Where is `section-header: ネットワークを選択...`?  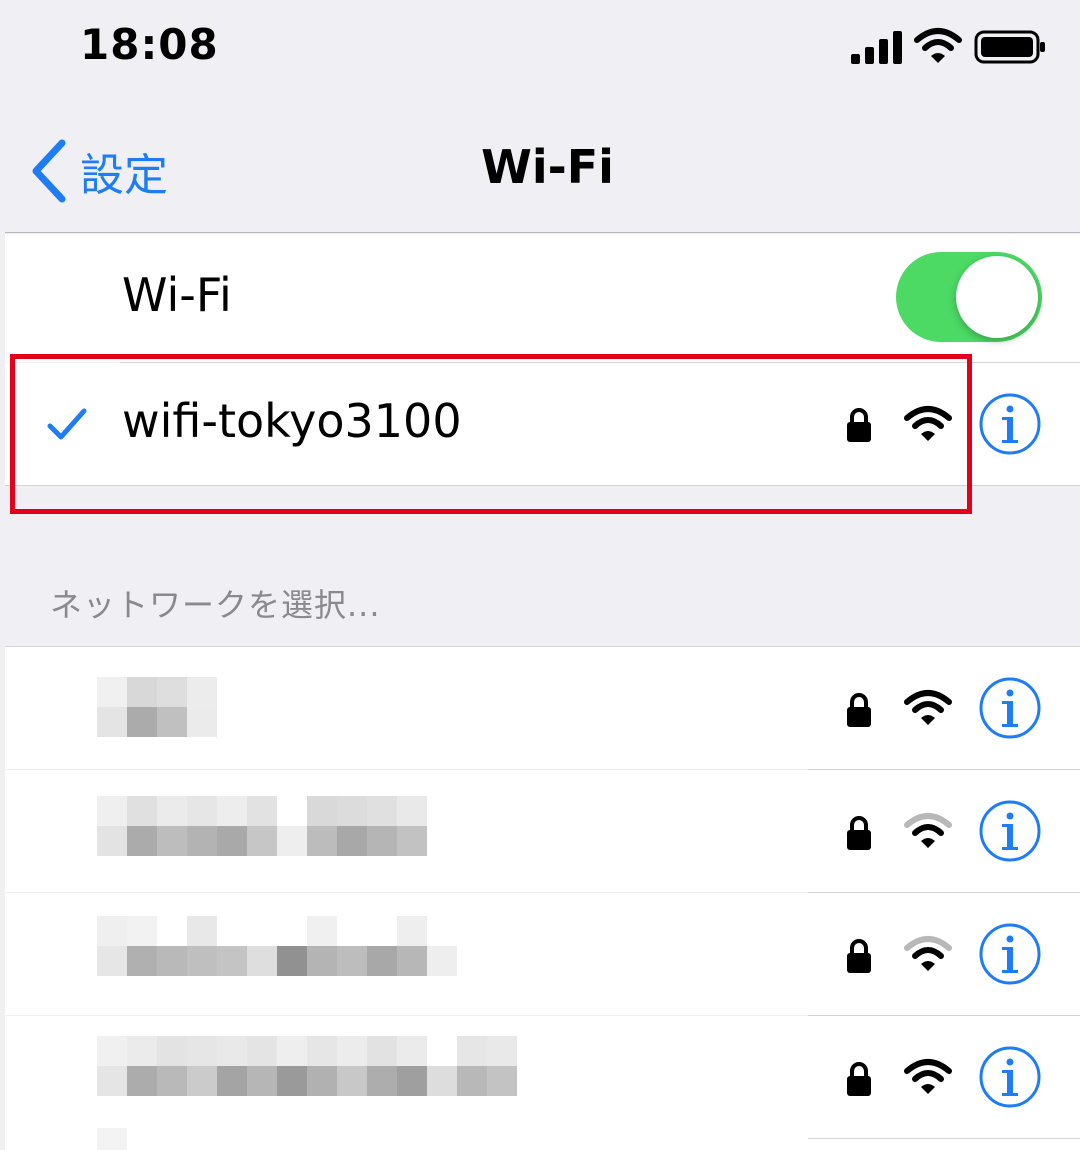 section-header: ネットワークを選択... is located at coordinates (215, 605).